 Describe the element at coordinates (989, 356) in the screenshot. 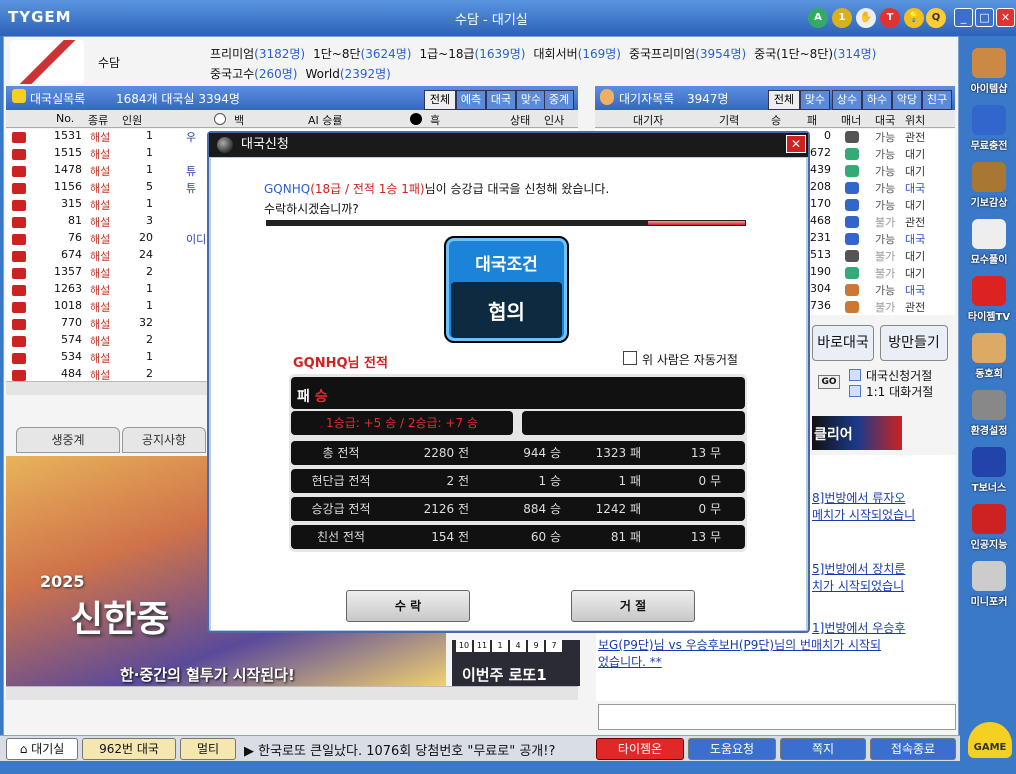

I see `sidebar-item-5: 동호회` at that location.